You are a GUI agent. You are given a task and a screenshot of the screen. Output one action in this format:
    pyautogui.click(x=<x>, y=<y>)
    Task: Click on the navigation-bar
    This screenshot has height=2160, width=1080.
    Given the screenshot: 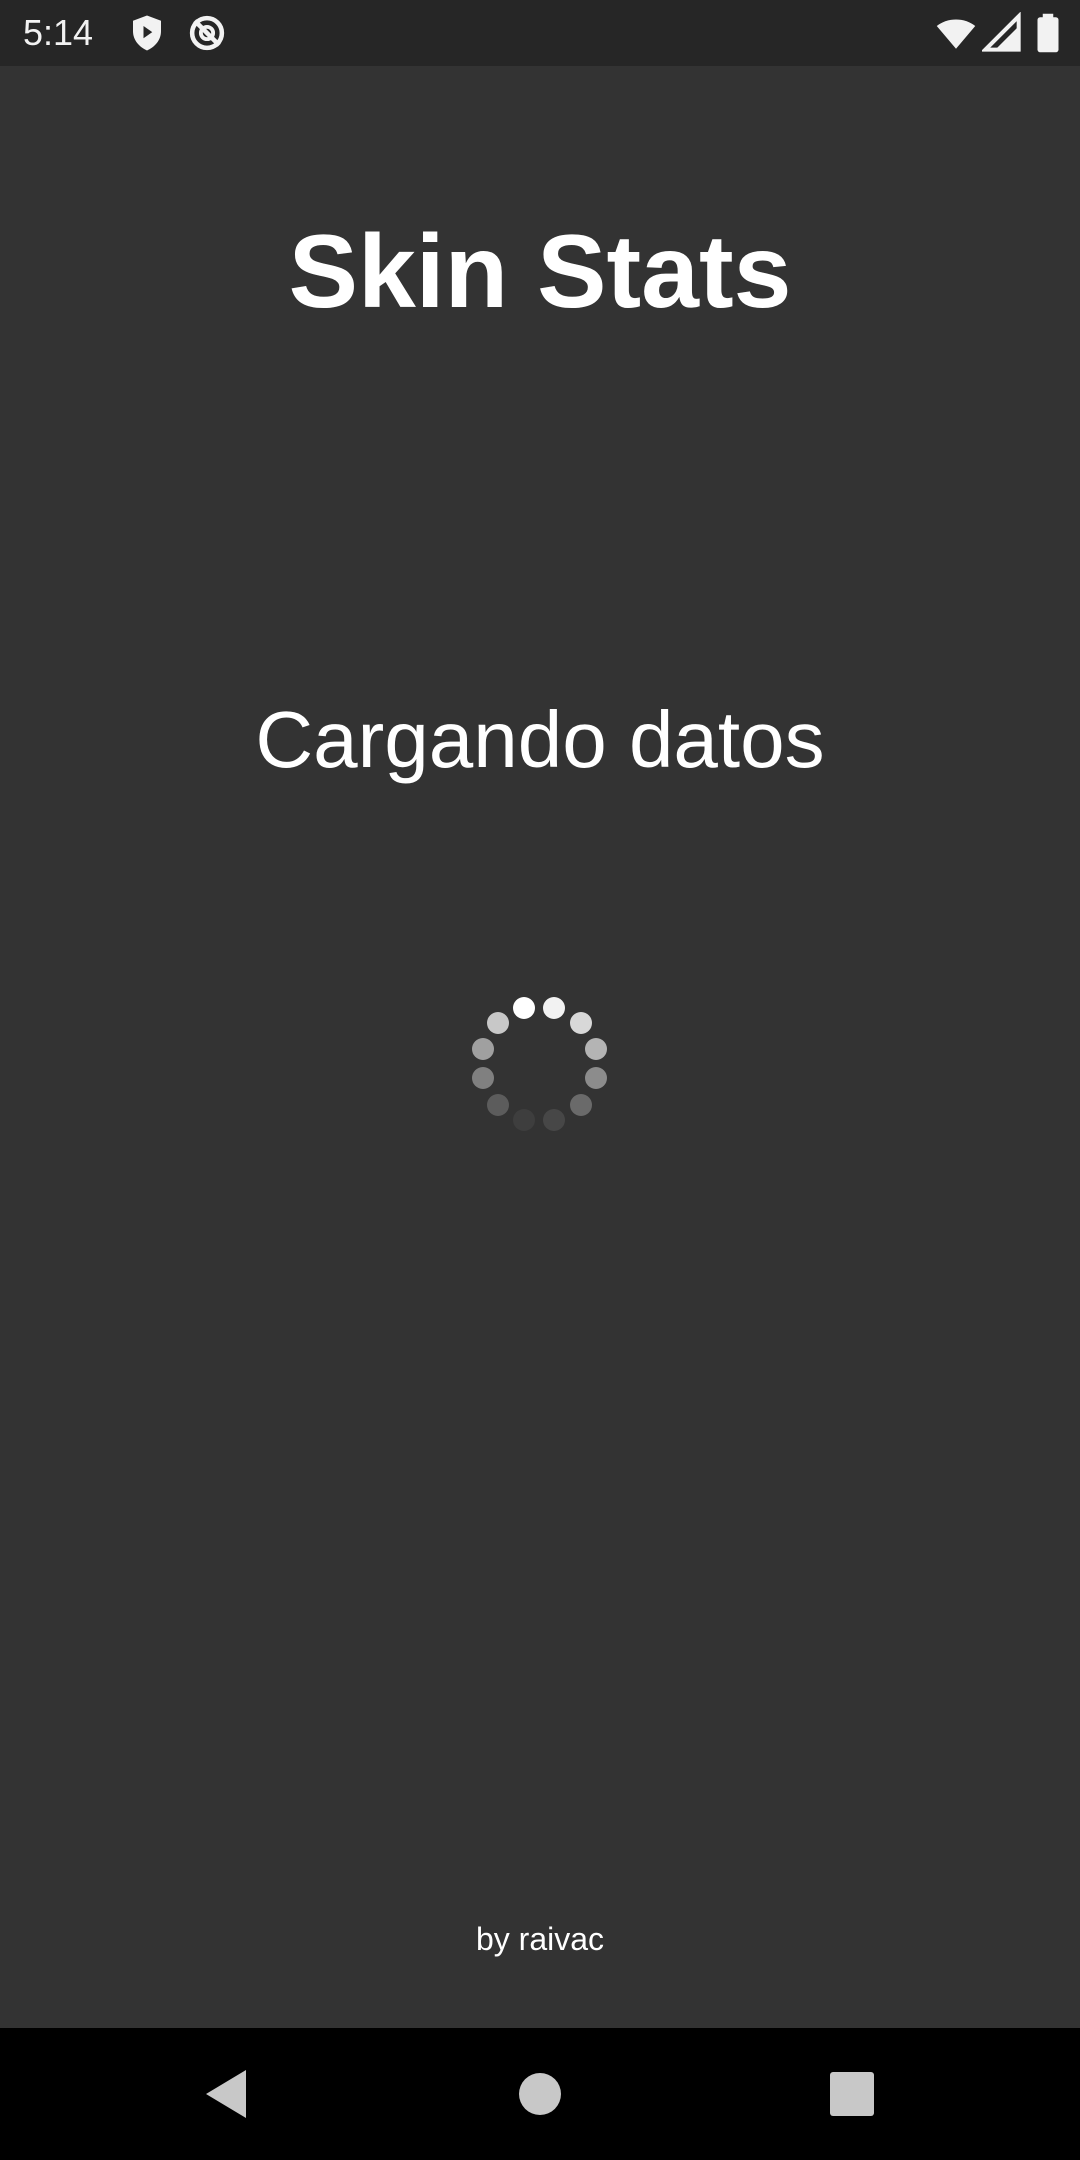 What is the action you would take?
    pyautogui.click(x=540, y=2094)
    